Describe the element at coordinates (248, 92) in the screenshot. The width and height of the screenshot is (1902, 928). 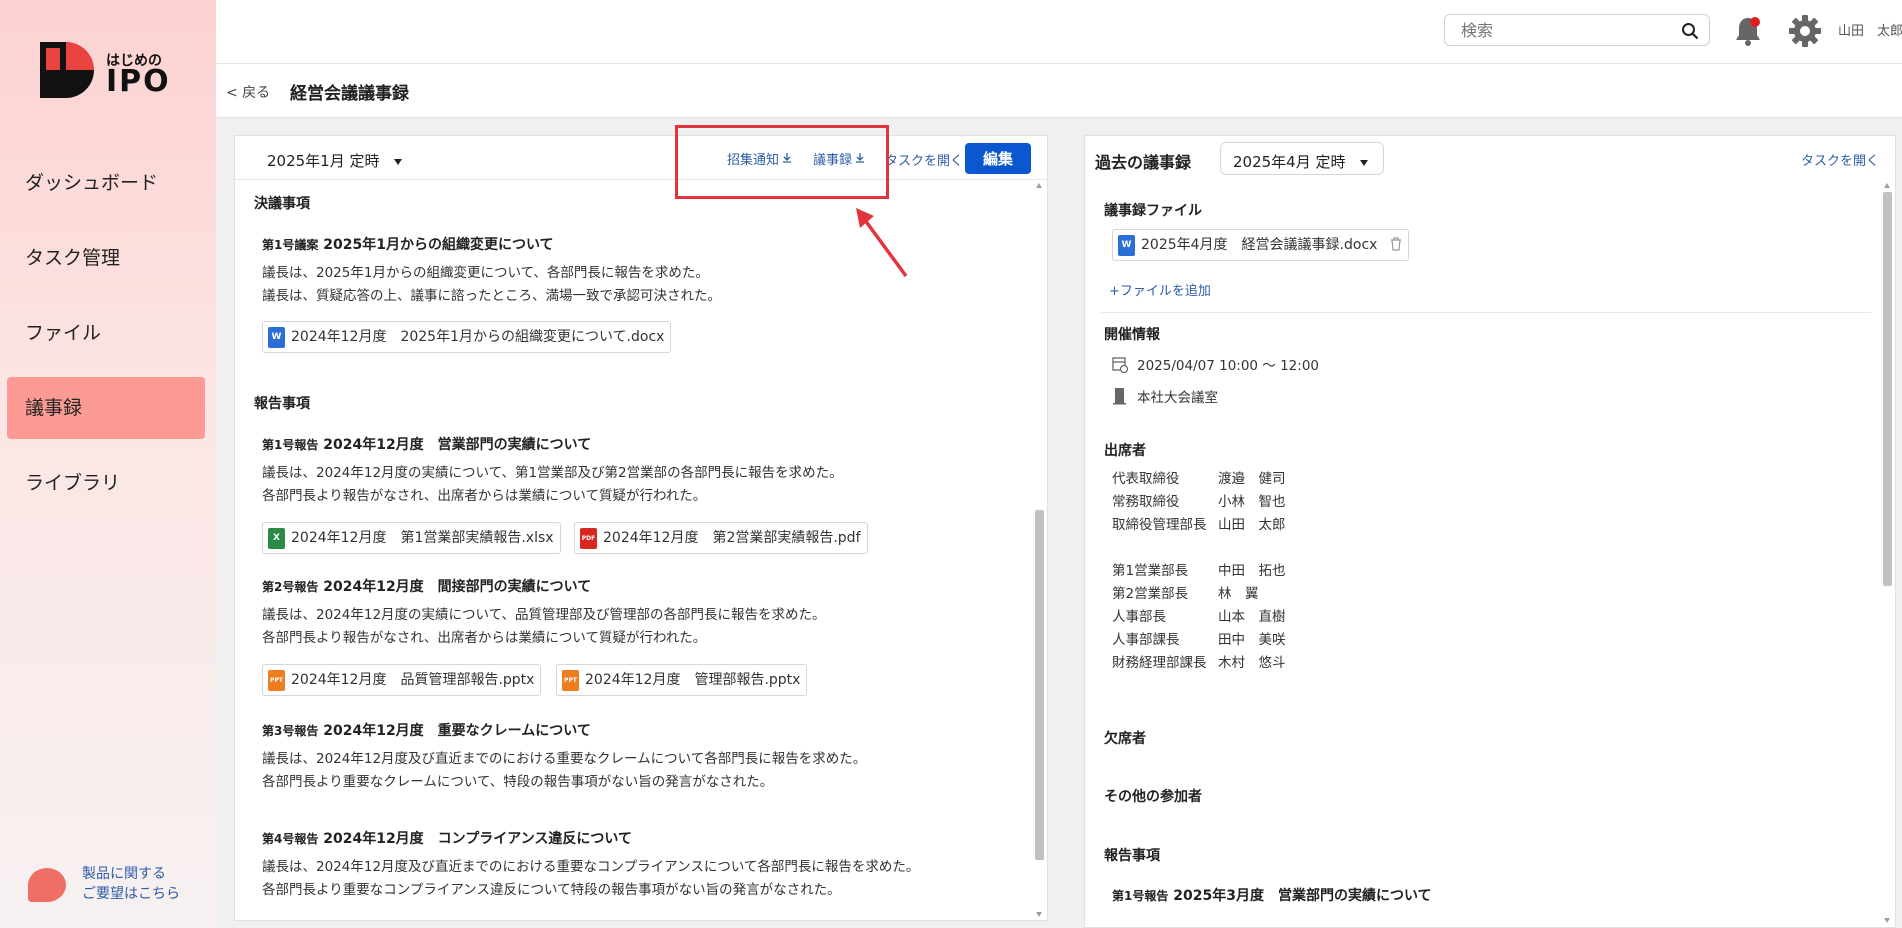
I see `back-link: < 戻る` at that location.